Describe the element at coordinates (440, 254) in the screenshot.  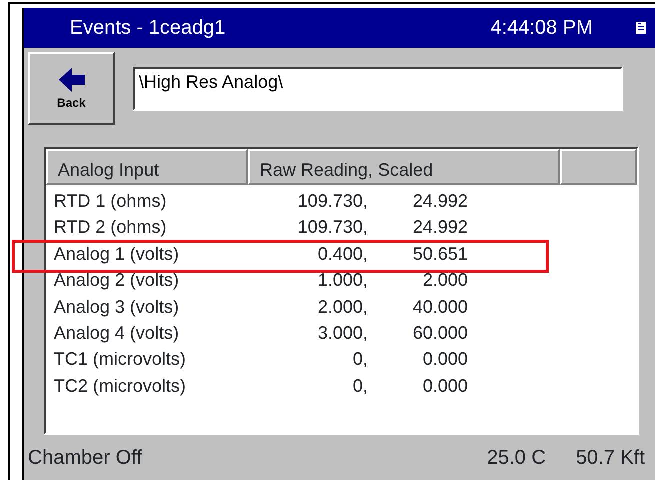
I see `table-cell-text: 50.651` at that location.